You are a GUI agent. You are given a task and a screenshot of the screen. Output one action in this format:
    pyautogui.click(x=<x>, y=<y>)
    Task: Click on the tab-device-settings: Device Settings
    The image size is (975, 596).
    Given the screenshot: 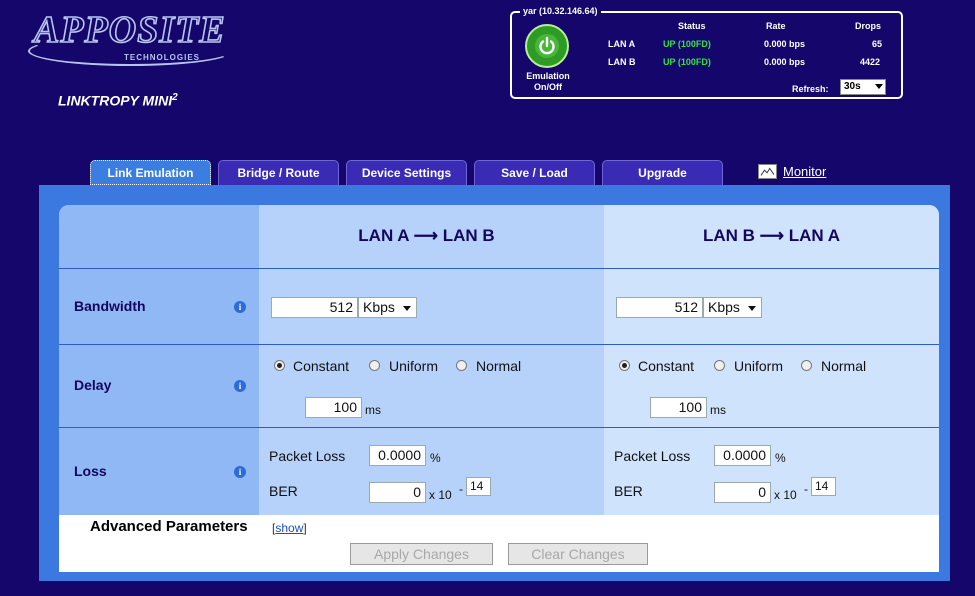 What is the action you would take?
    pyautogui.click(x=406, y=172)
    